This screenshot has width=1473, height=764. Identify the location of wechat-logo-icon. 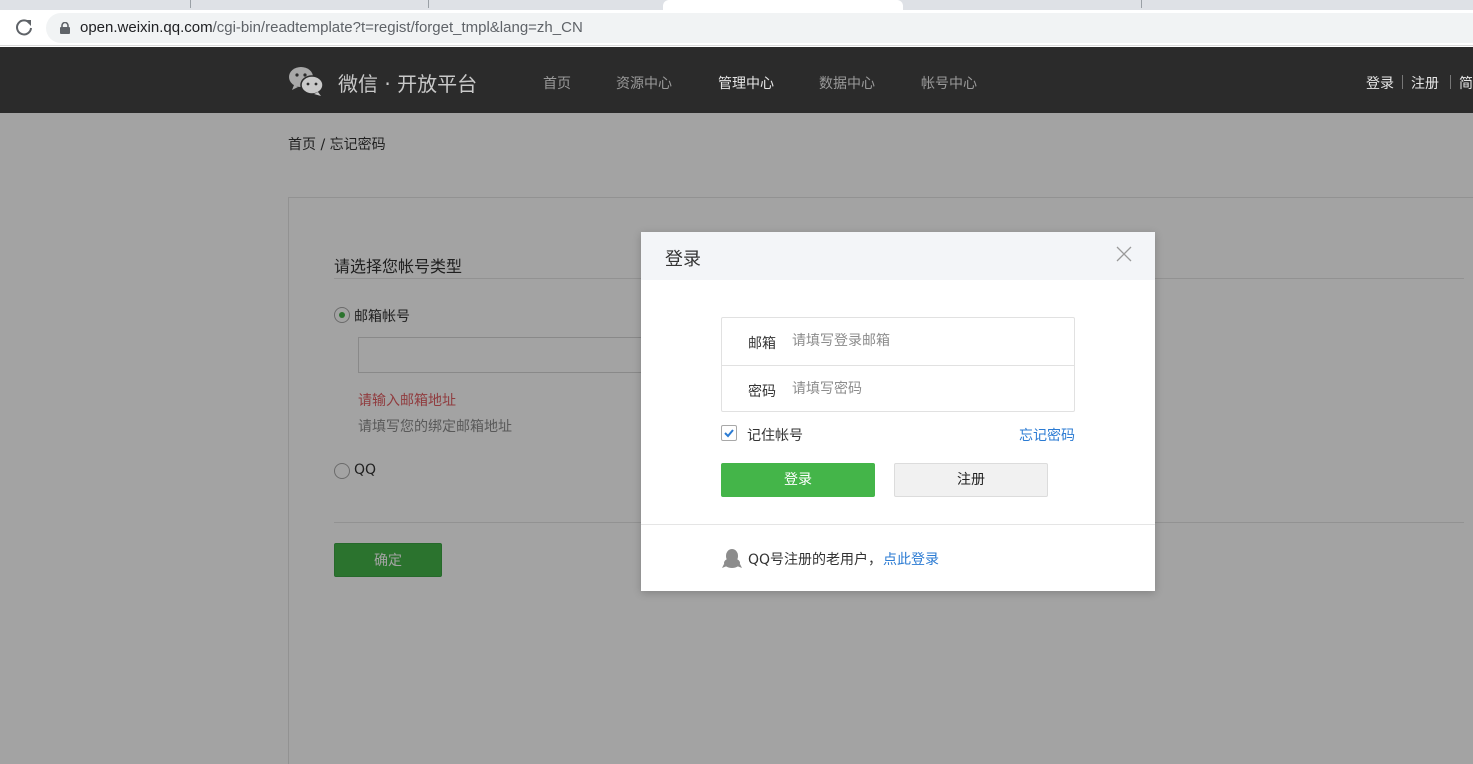
(306, 81).